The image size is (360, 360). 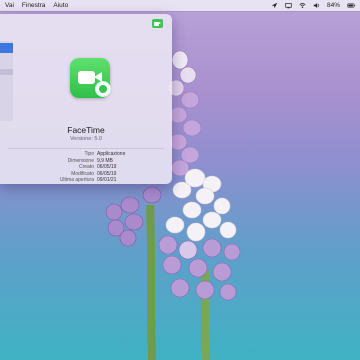 I want to click on facetime-small-icon, so click(x=157, y=23).